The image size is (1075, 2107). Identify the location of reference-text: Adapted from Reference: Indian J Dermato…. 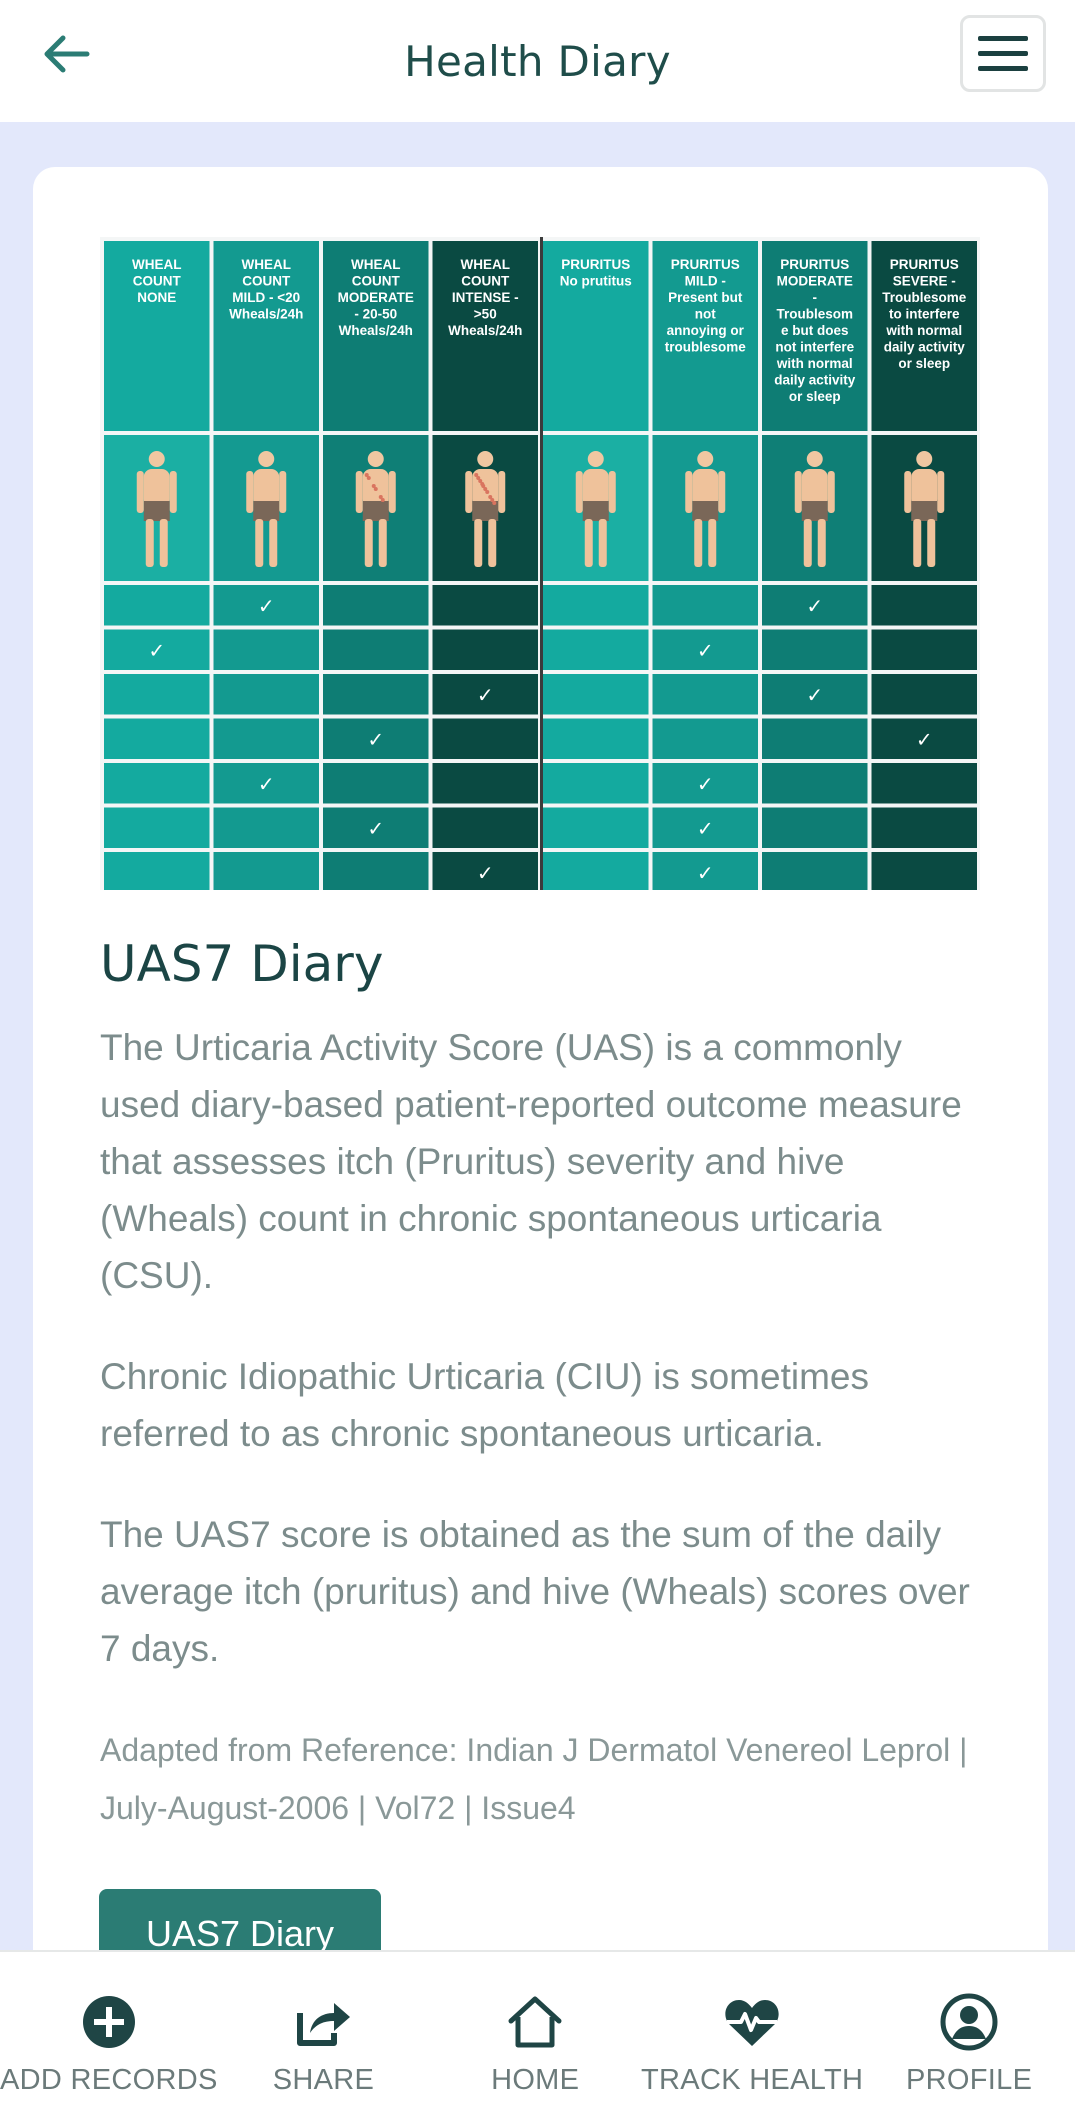
(534, 1779).